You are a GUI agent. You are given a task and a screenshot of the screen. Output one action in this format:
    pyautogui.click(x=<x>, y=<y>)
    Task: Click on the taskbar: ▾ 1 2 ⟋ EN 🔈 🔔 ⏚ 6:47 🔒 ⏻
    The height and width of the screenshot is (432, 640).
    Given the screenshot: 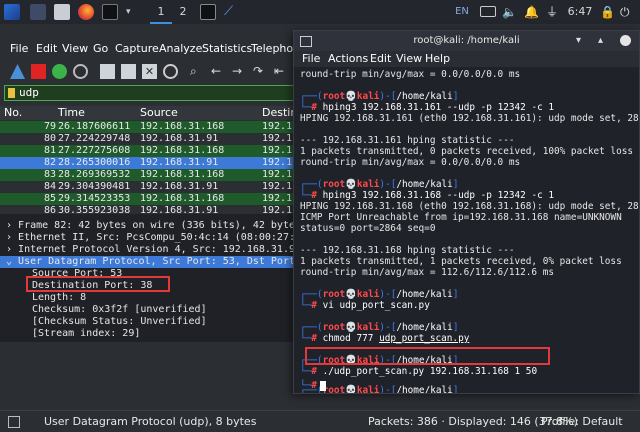 What is the action you would take?
    pyautogui.click(x=320, y=12)
    